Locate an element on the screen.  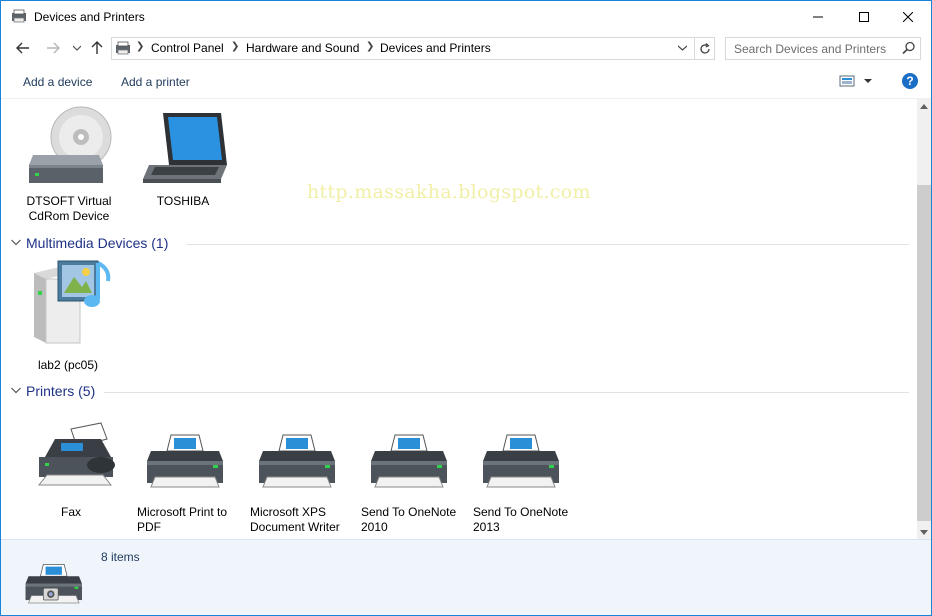
view-options-icon is located at coordinates (855, 81).